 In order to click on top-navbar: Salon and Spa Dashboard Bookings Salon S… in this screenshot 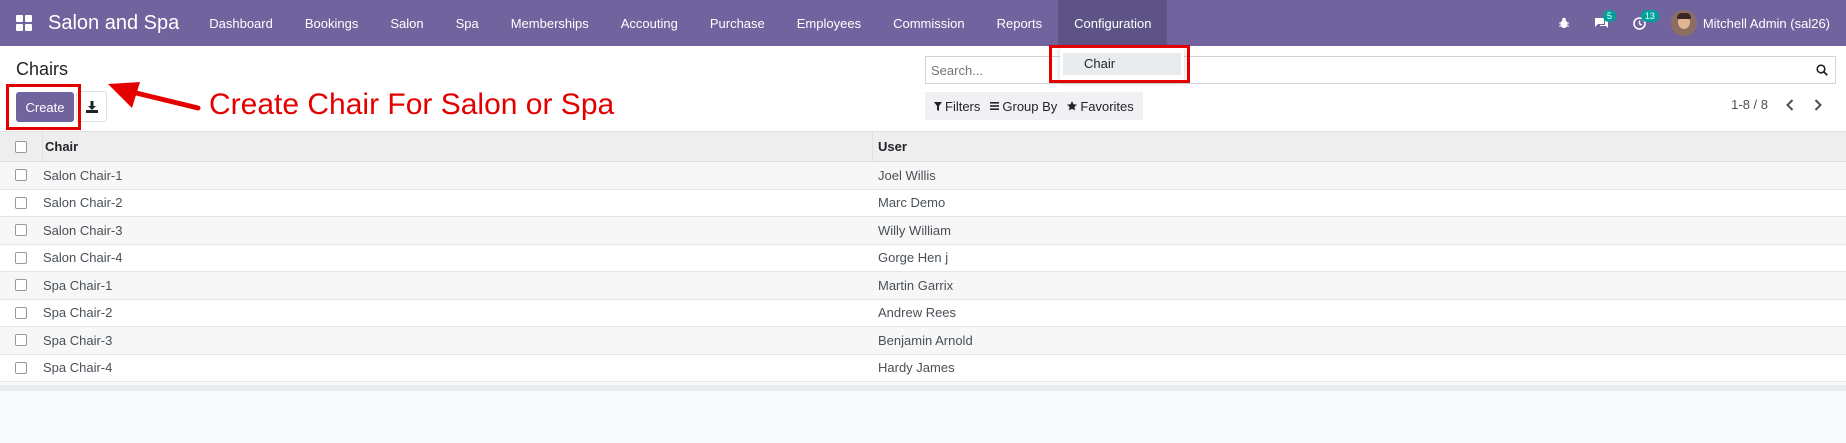, I will do `click(923, 23)`.